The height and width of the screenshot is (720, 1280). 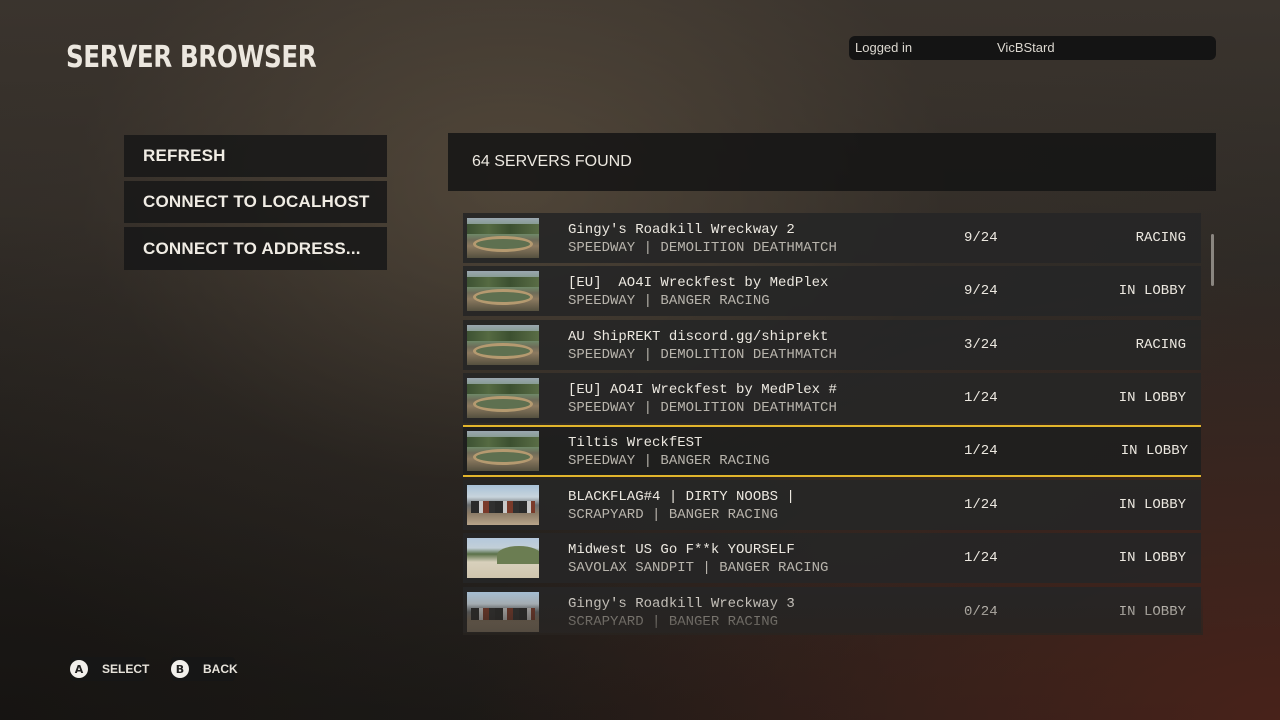 What do you see at coordinates (698, 283) in the screenshot?
I see `server-name: [EU] AO4I Wreckfest by MedPlex` at bounding box center [698, 283].